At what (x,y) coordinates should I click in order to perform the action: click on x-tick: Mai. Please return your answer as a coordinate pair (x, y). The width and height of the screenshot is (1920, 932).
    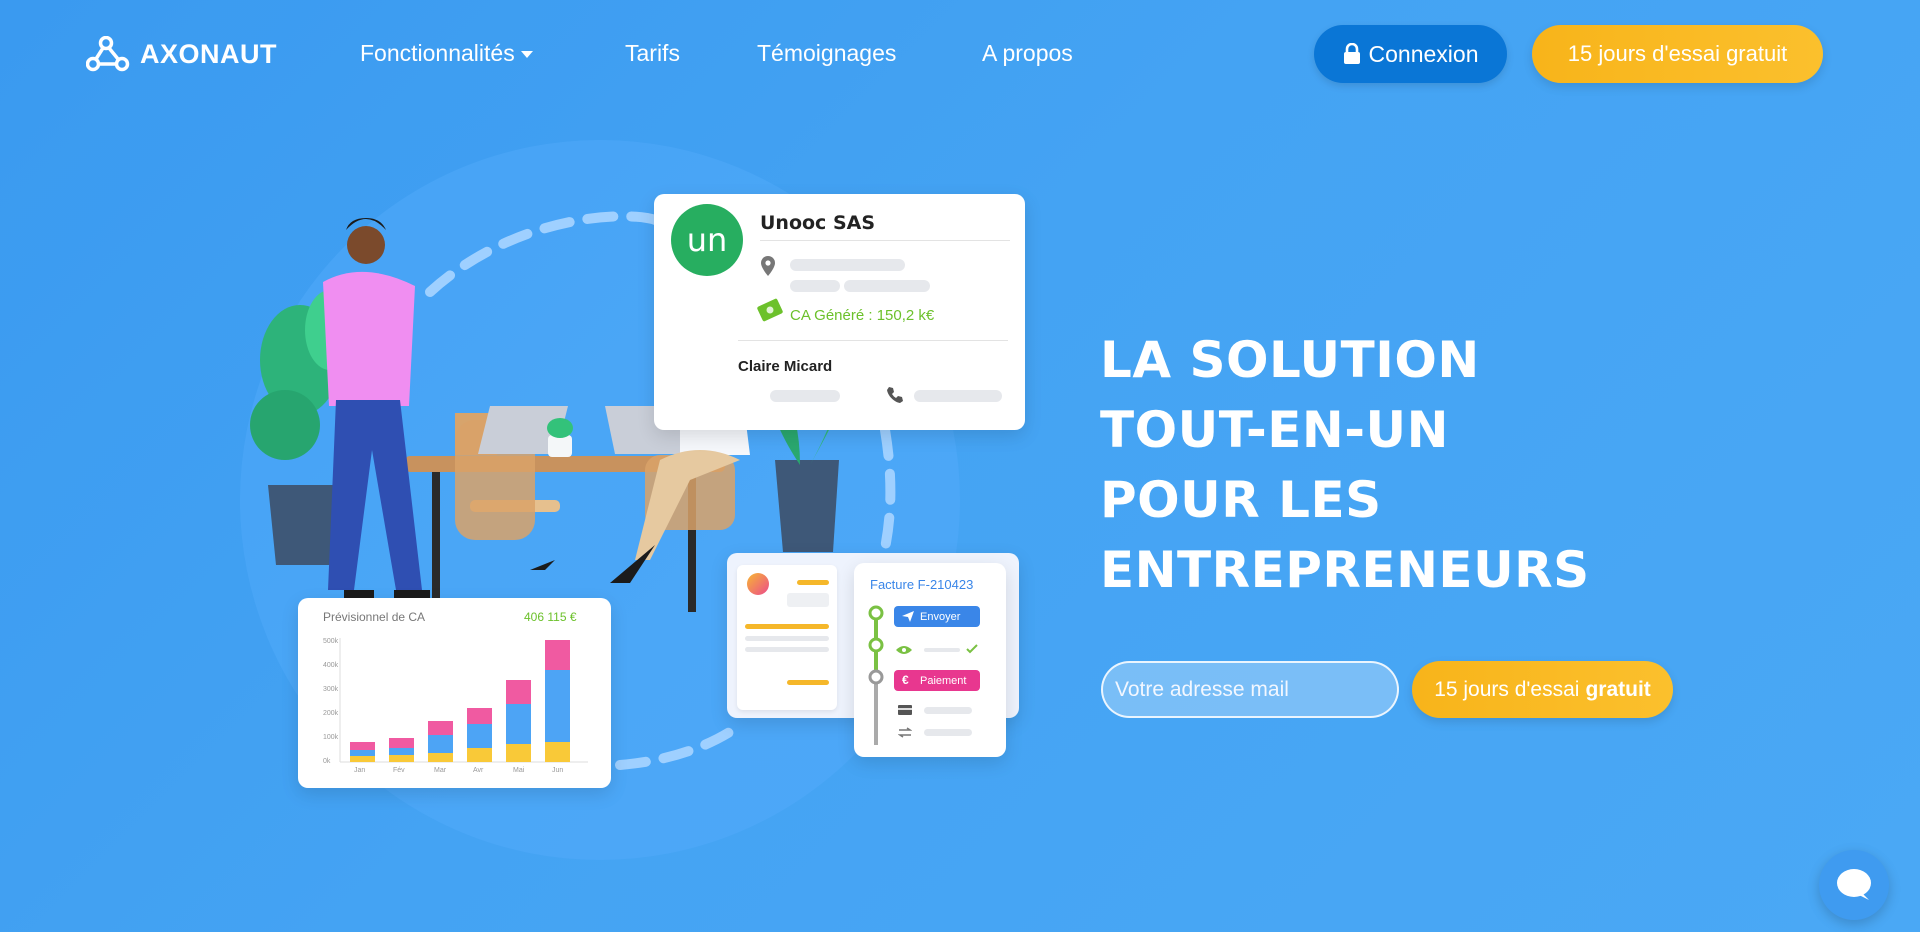
    Looking at the image, I should click on (519, 770).